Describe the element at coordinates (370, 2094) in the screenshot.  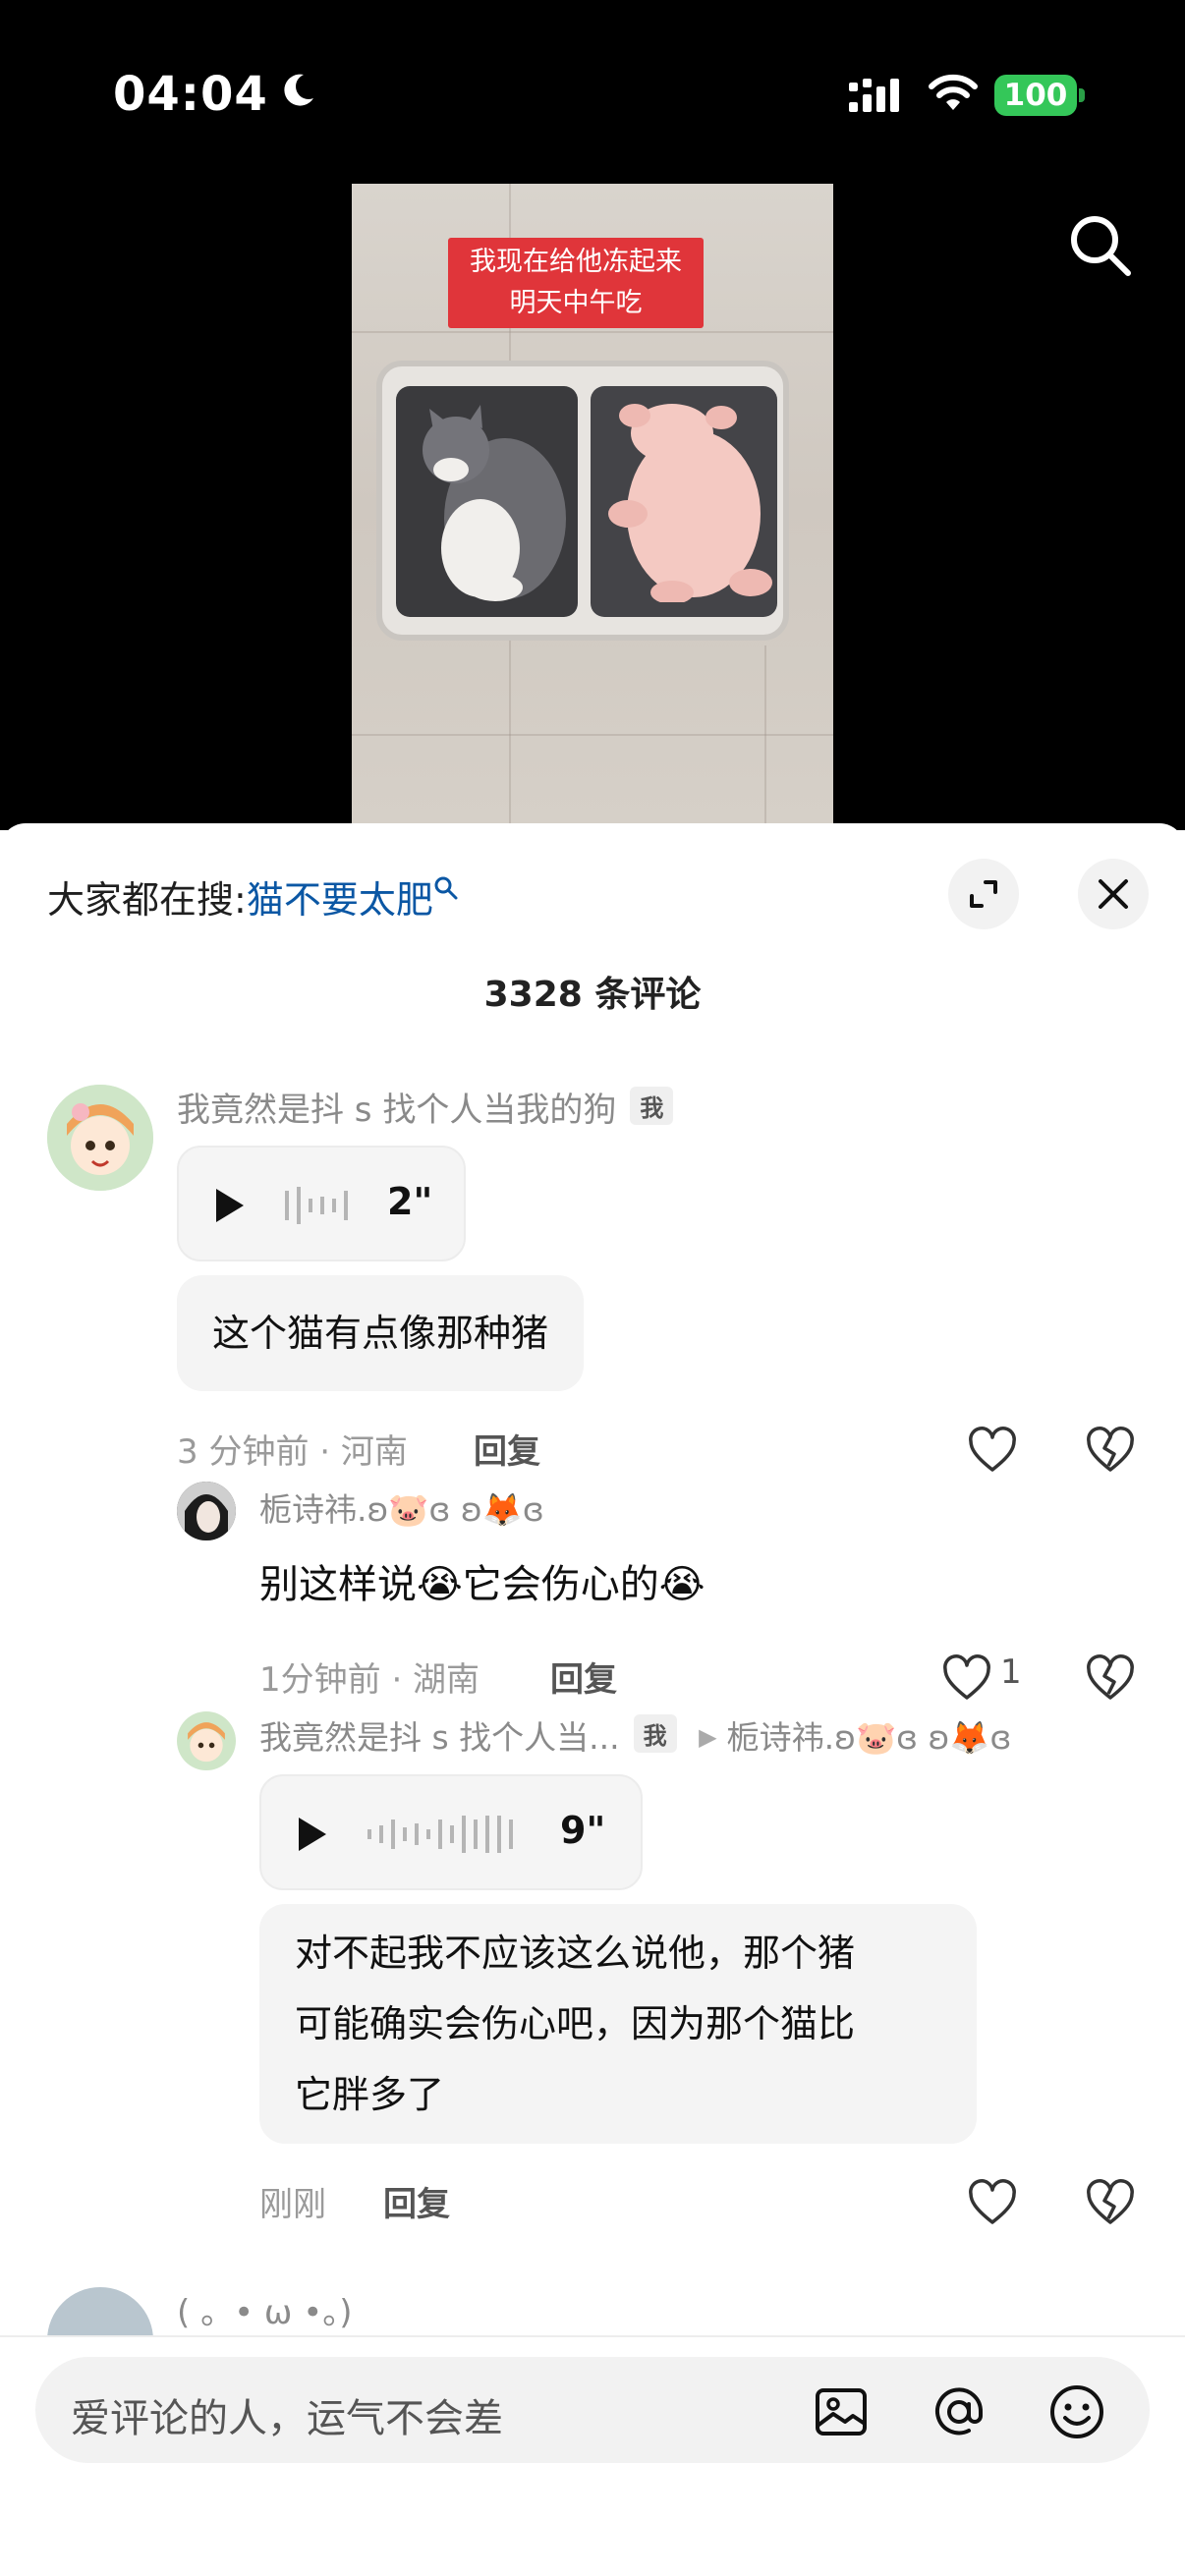
I see `reply-text-line-3: 它胖多了` at that location.